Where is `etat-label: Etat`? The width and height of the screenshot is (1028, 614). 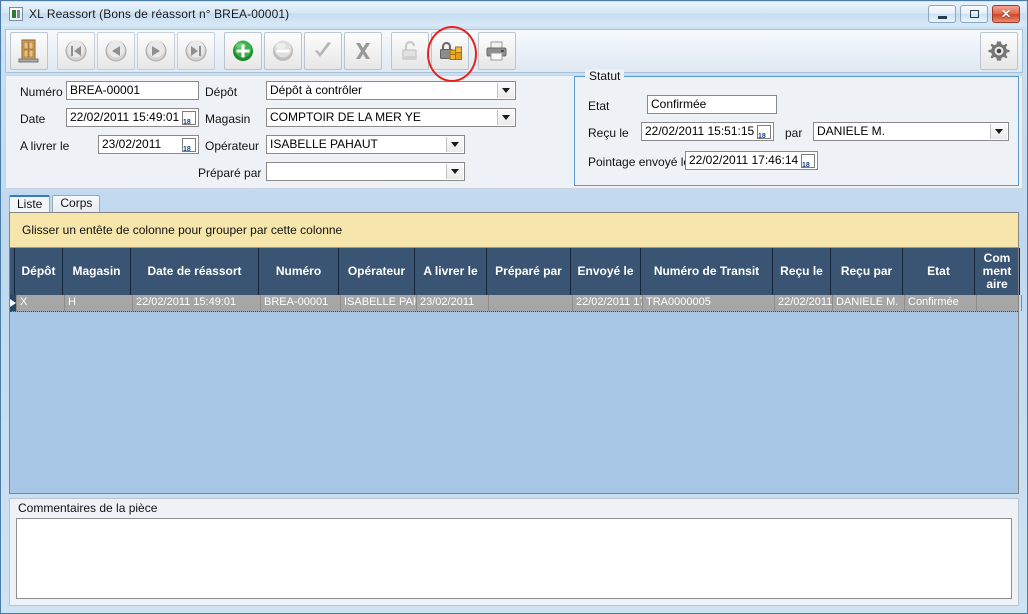 etat-label: Etat is located at coordinates (599, 106).